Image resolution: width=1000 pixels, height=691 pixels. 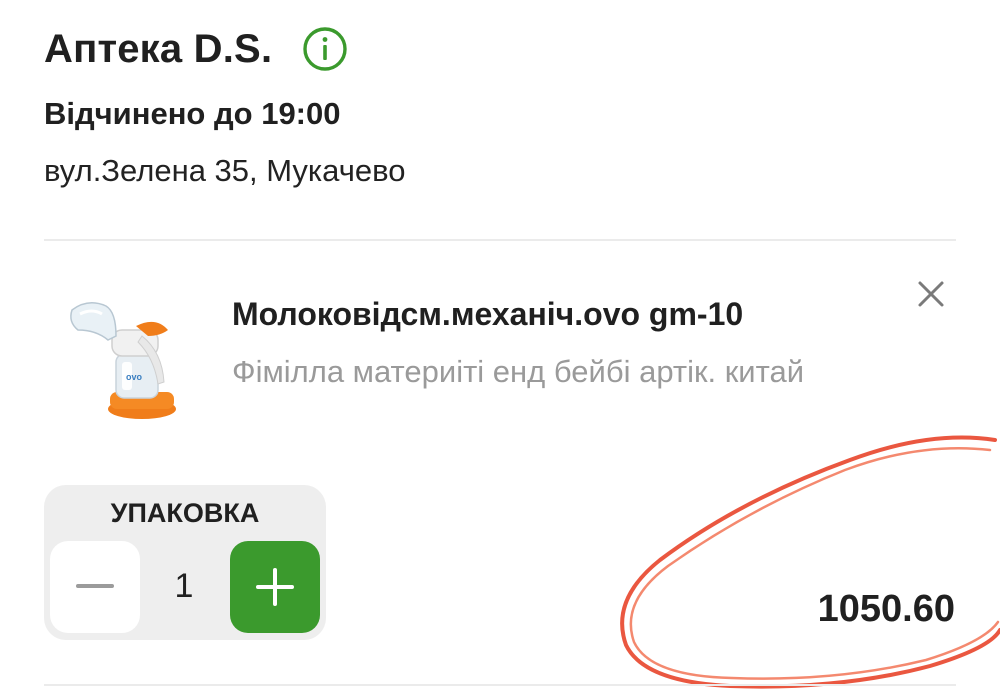 What do you see at coordinates (134, 377) in the screenshot?
I see `product-logo-text: ovo` at bounding box center [134, 377].